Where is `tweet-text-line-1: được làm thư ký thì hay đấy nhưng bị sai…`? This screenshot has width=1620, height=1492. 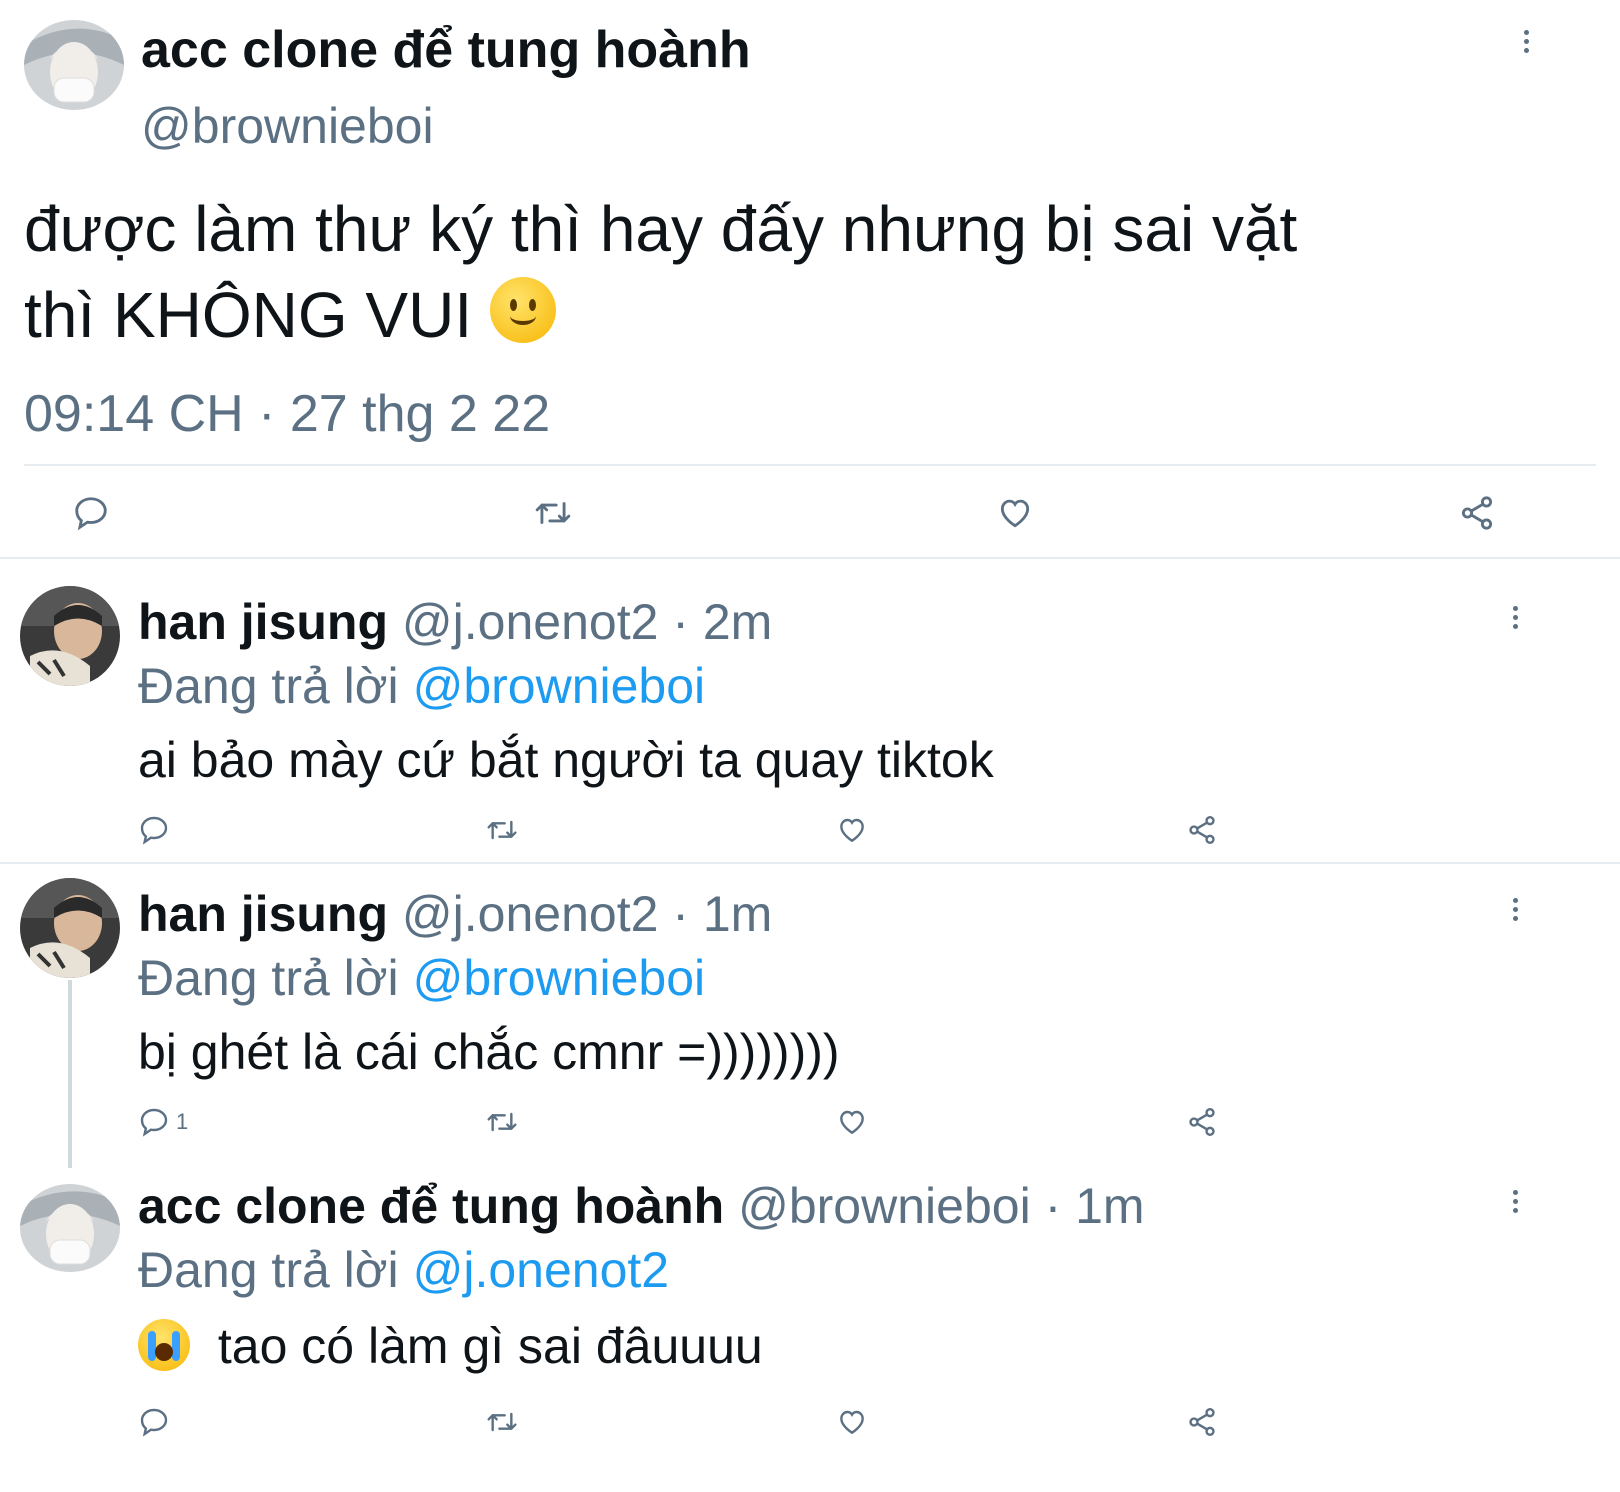 tweet-text-line-1: được làm thư ký thì hay đấy nhưng bị sai… is located at coordinates (661, 229).